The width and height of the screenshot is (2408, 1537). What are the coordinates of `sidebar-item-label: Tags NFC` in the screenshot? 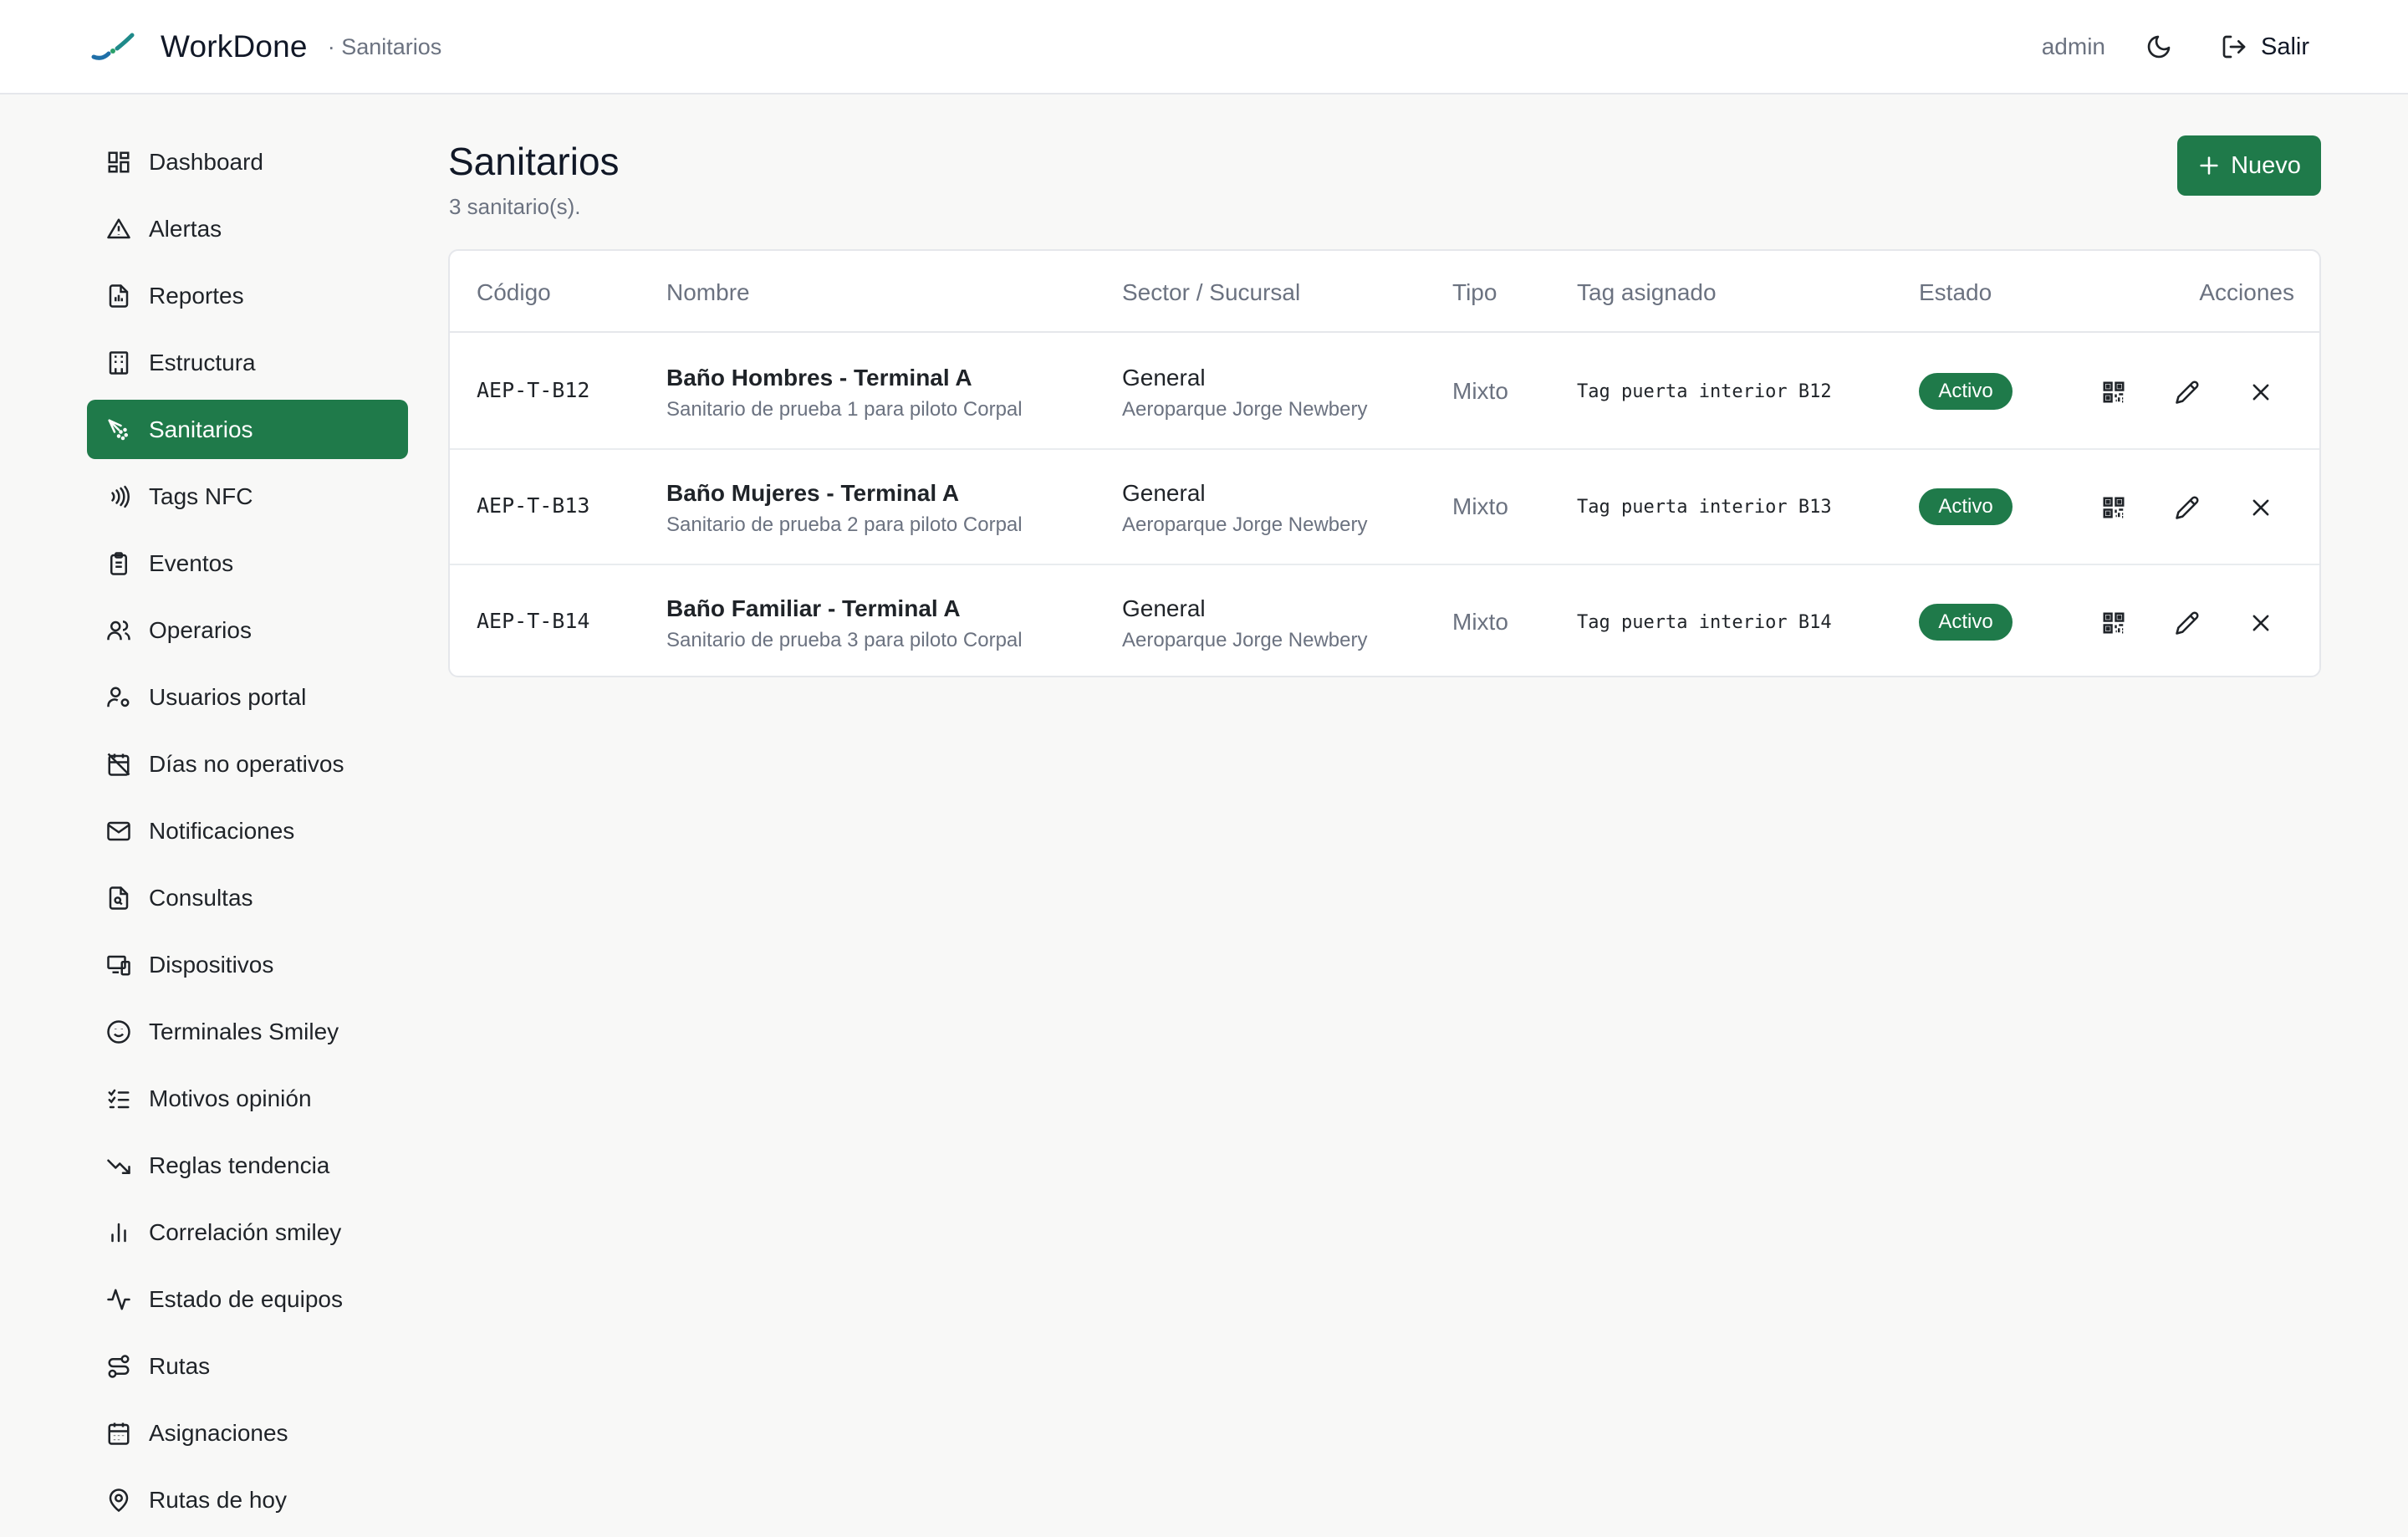 It's located at (201, 496).